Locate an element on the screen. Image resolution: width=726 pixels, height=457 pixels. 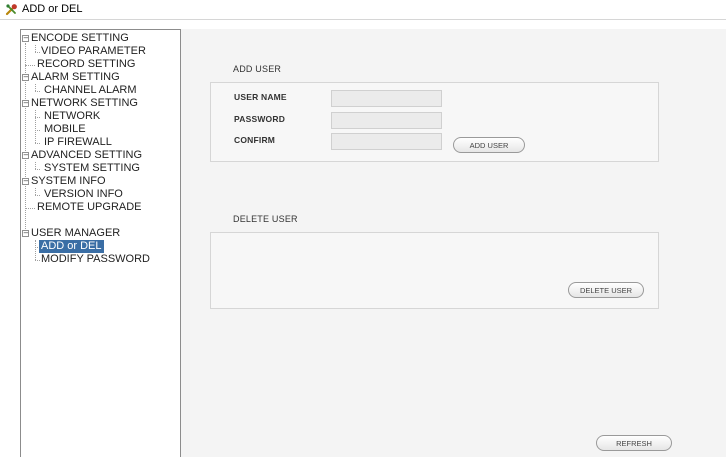
window-title-bar: ADD or DEL is located at coordinates (363, 10).